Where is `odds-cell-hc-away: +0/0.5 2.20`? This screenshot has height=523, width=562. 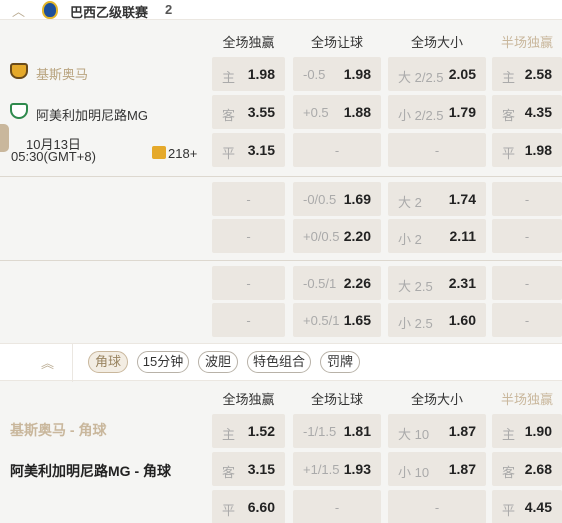 odds-cell-hc-away: +0/0.5 2.20 is located at coordinates (337, 236).